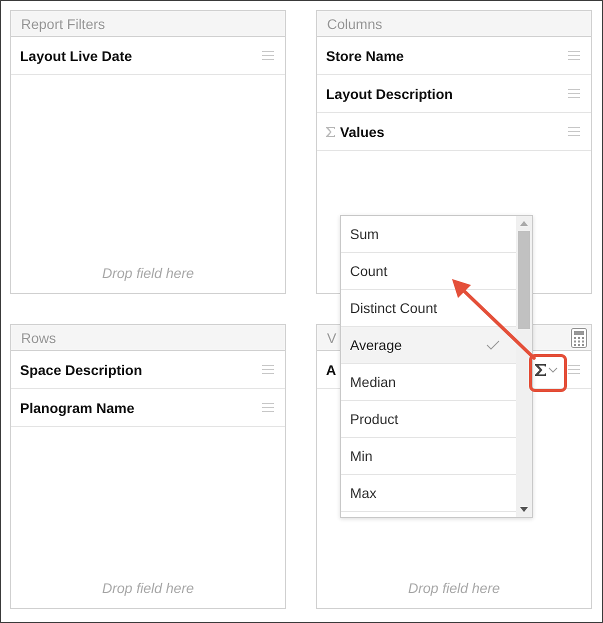 The image size is (603, 623). What do you see at coordinates (148, 370) in the screenshot?
I see `field-item: Space Description` at bounding box center [148, 370].